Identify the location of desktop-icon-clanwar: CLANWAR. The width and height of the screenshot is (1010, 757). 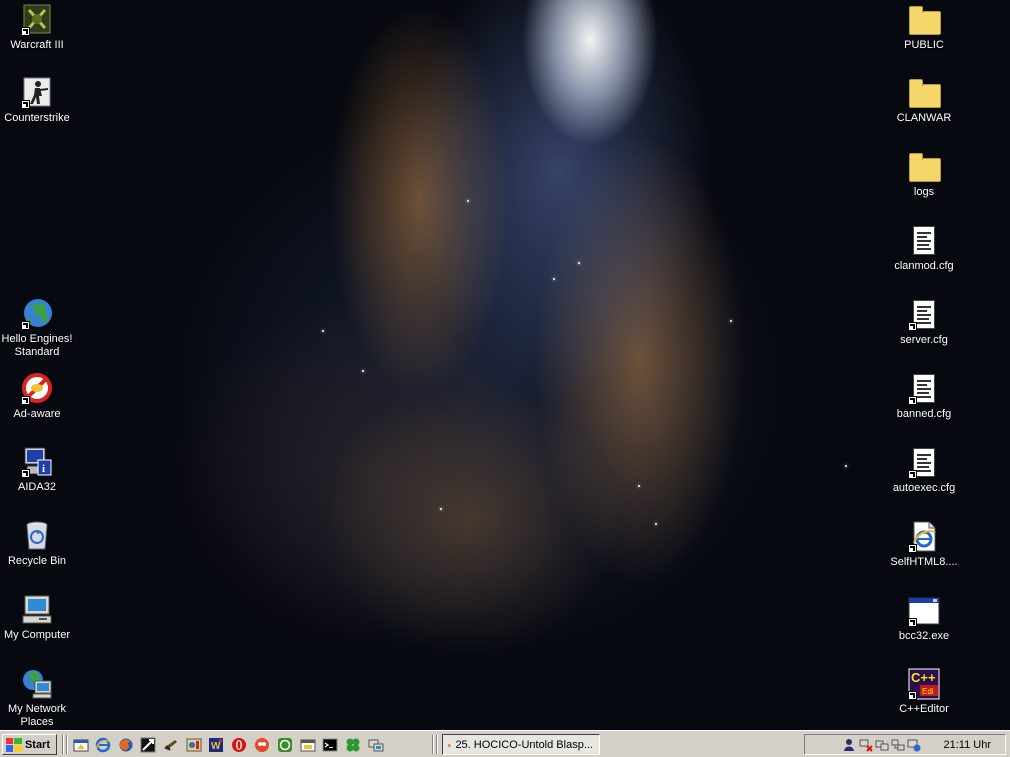
(924, 101).